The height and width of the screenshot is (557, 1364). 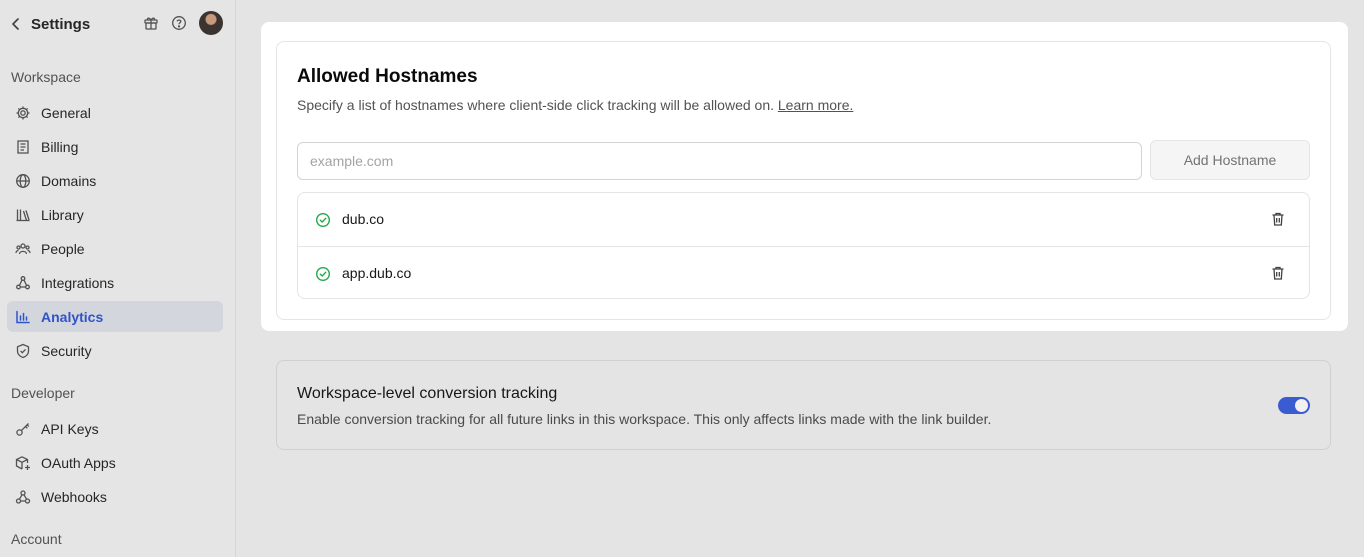 What do you see at coordinates (115, 112) in the screenshot?
I see `sidebar-item-general: General` at bounding box center [115, 112].